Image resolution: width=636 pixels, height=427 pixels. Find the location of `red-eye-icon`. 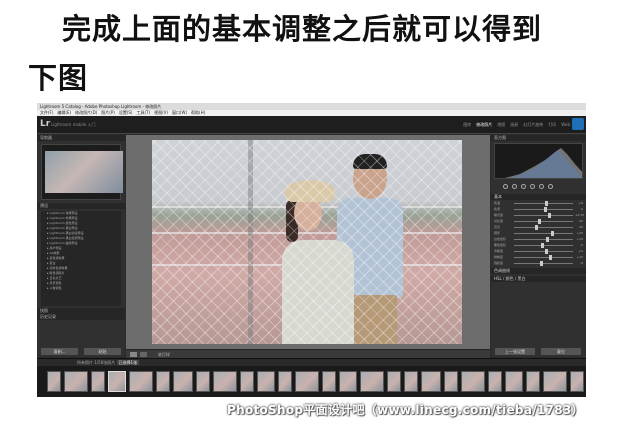

red-eye-icon is located at coordinates (523, 186).